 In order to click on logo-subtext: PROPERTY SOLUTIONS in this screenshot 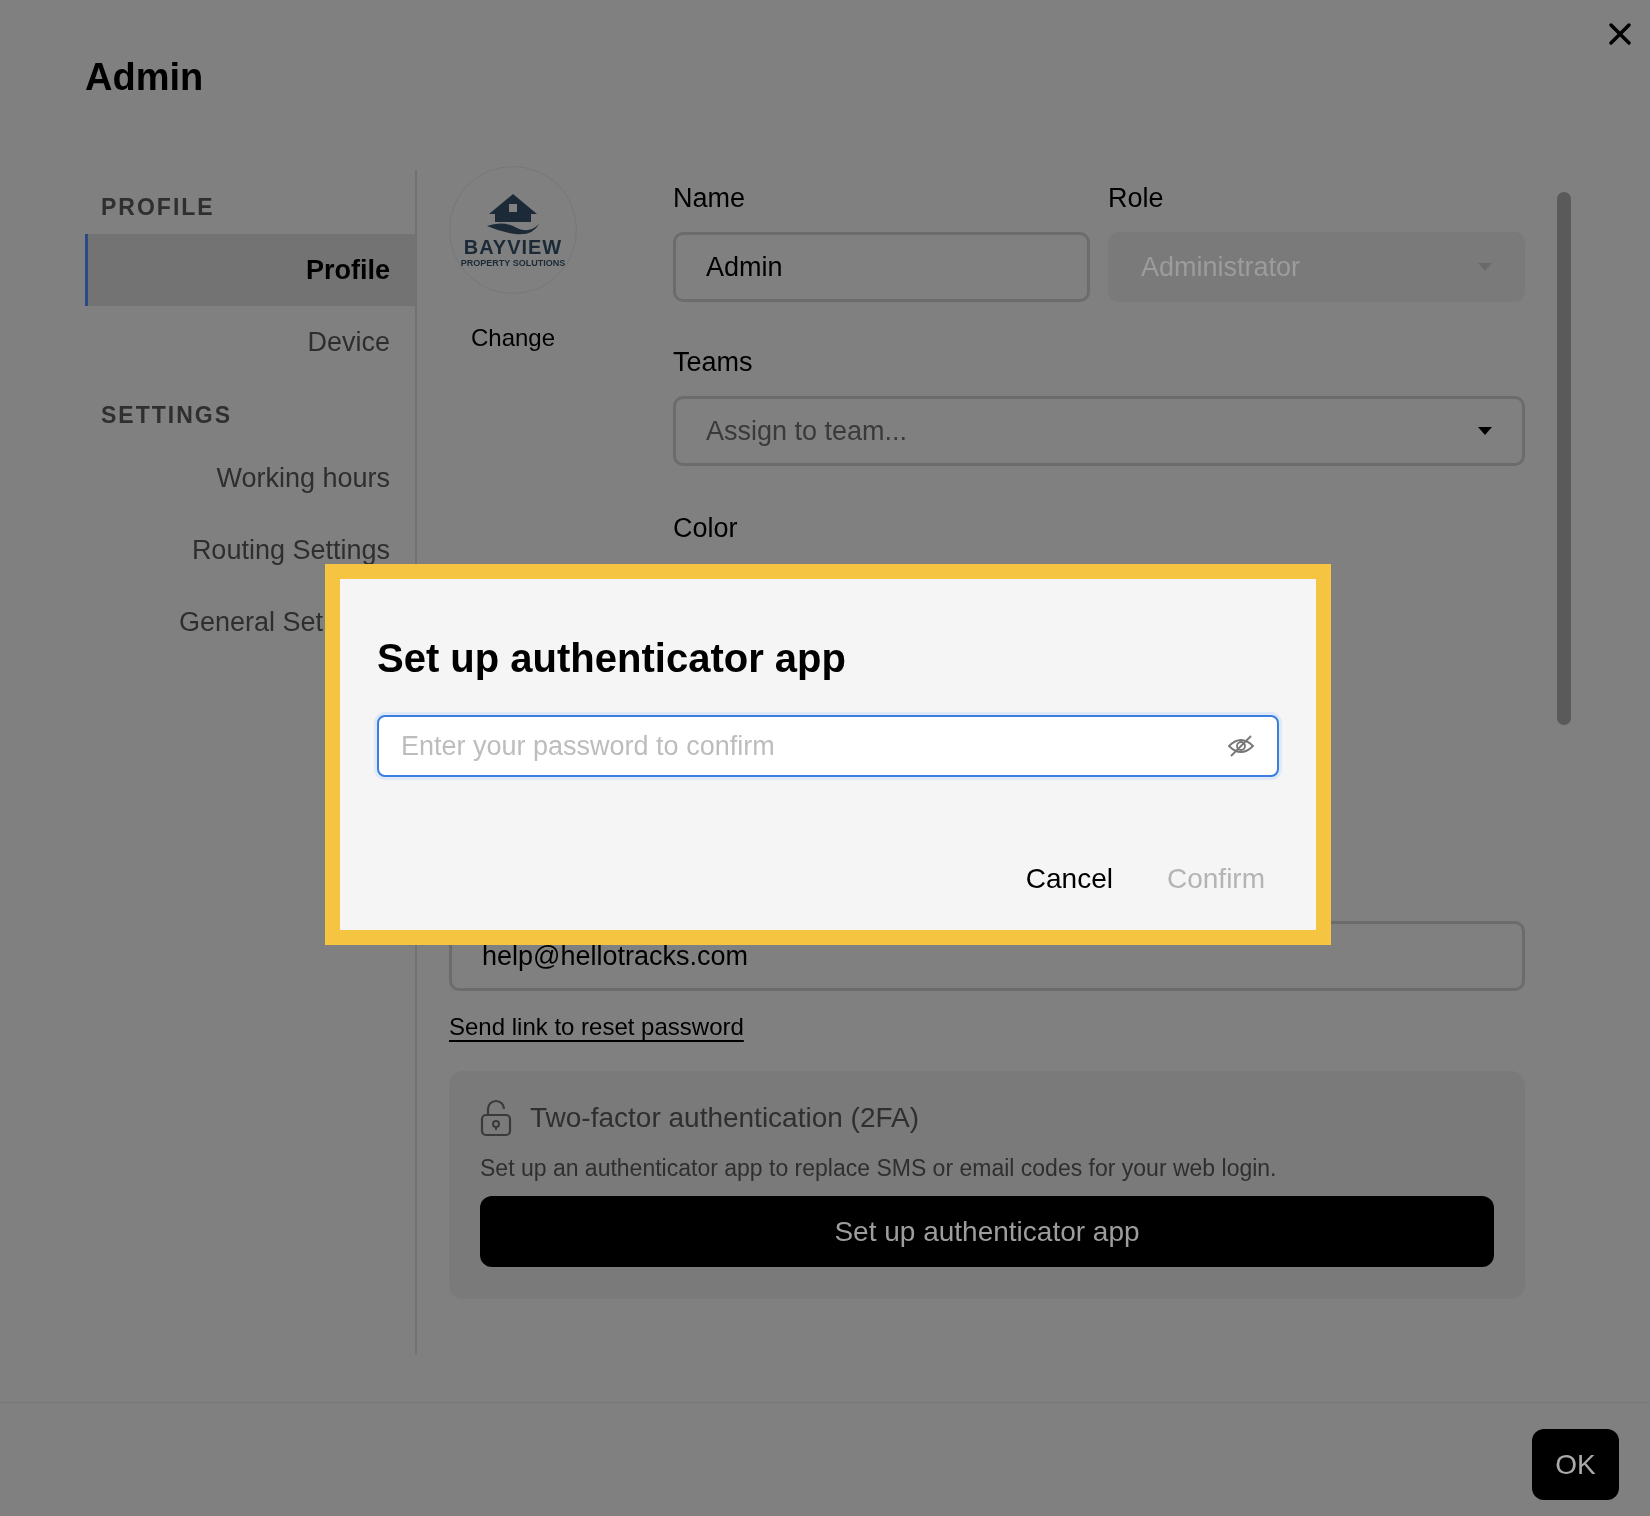, I will do `click(513, 263)`.